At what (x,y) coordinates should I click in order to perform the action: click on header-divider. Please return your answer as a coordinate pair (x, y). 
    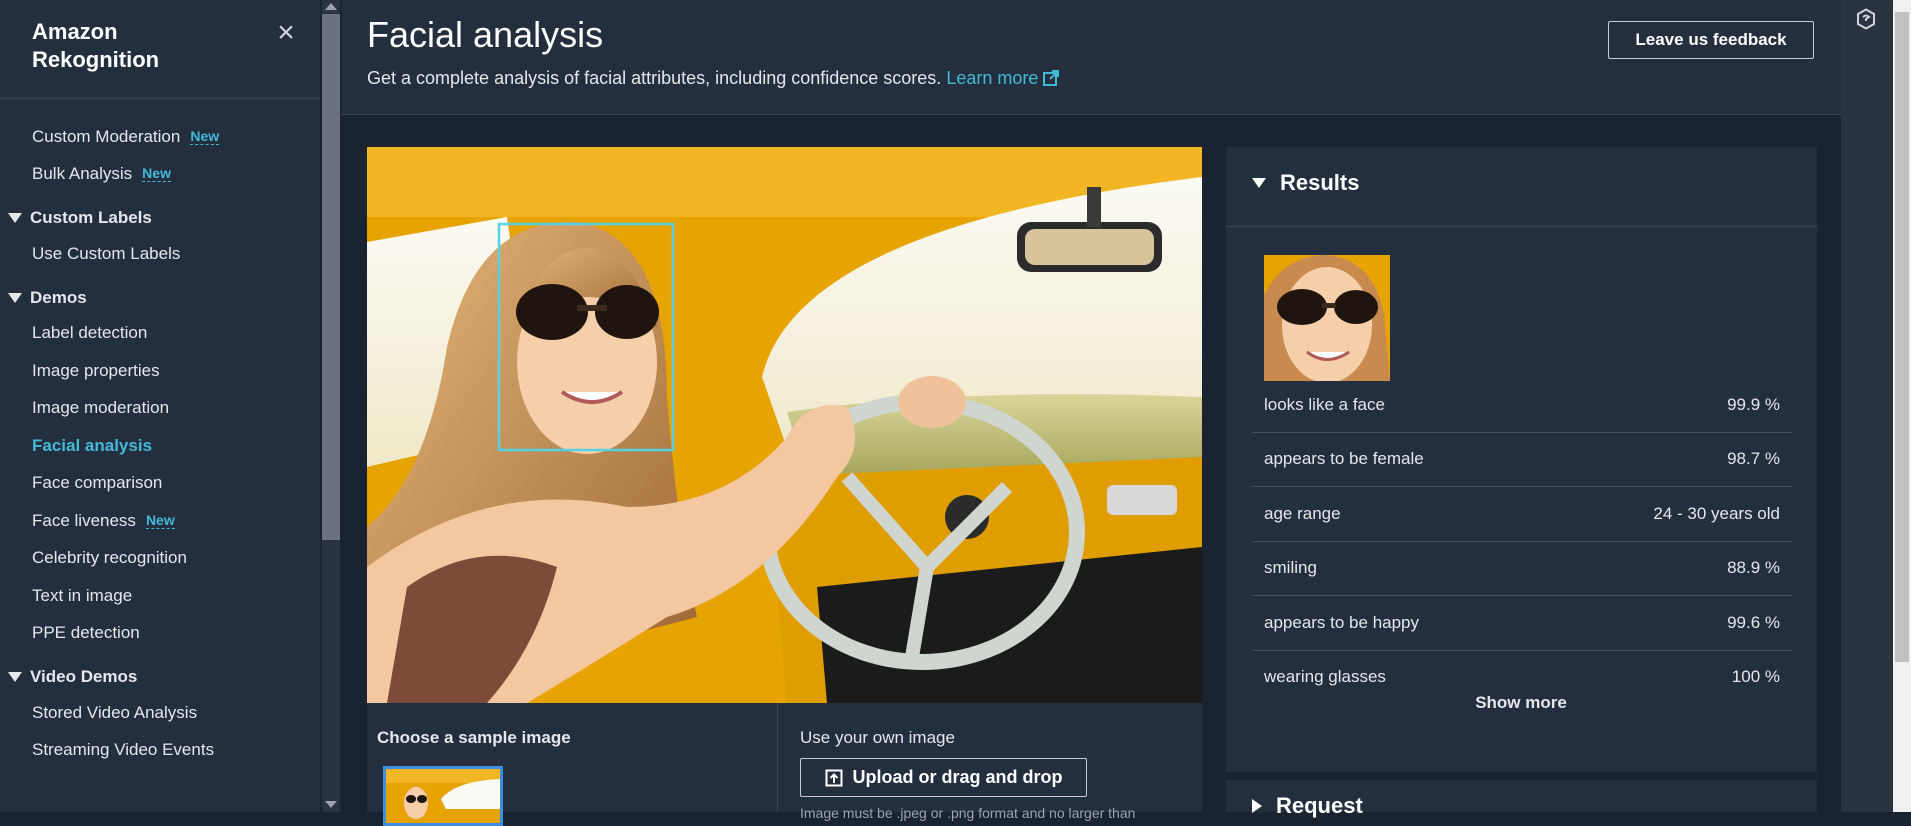
    Looking at the image, I should click on (1091, 114).